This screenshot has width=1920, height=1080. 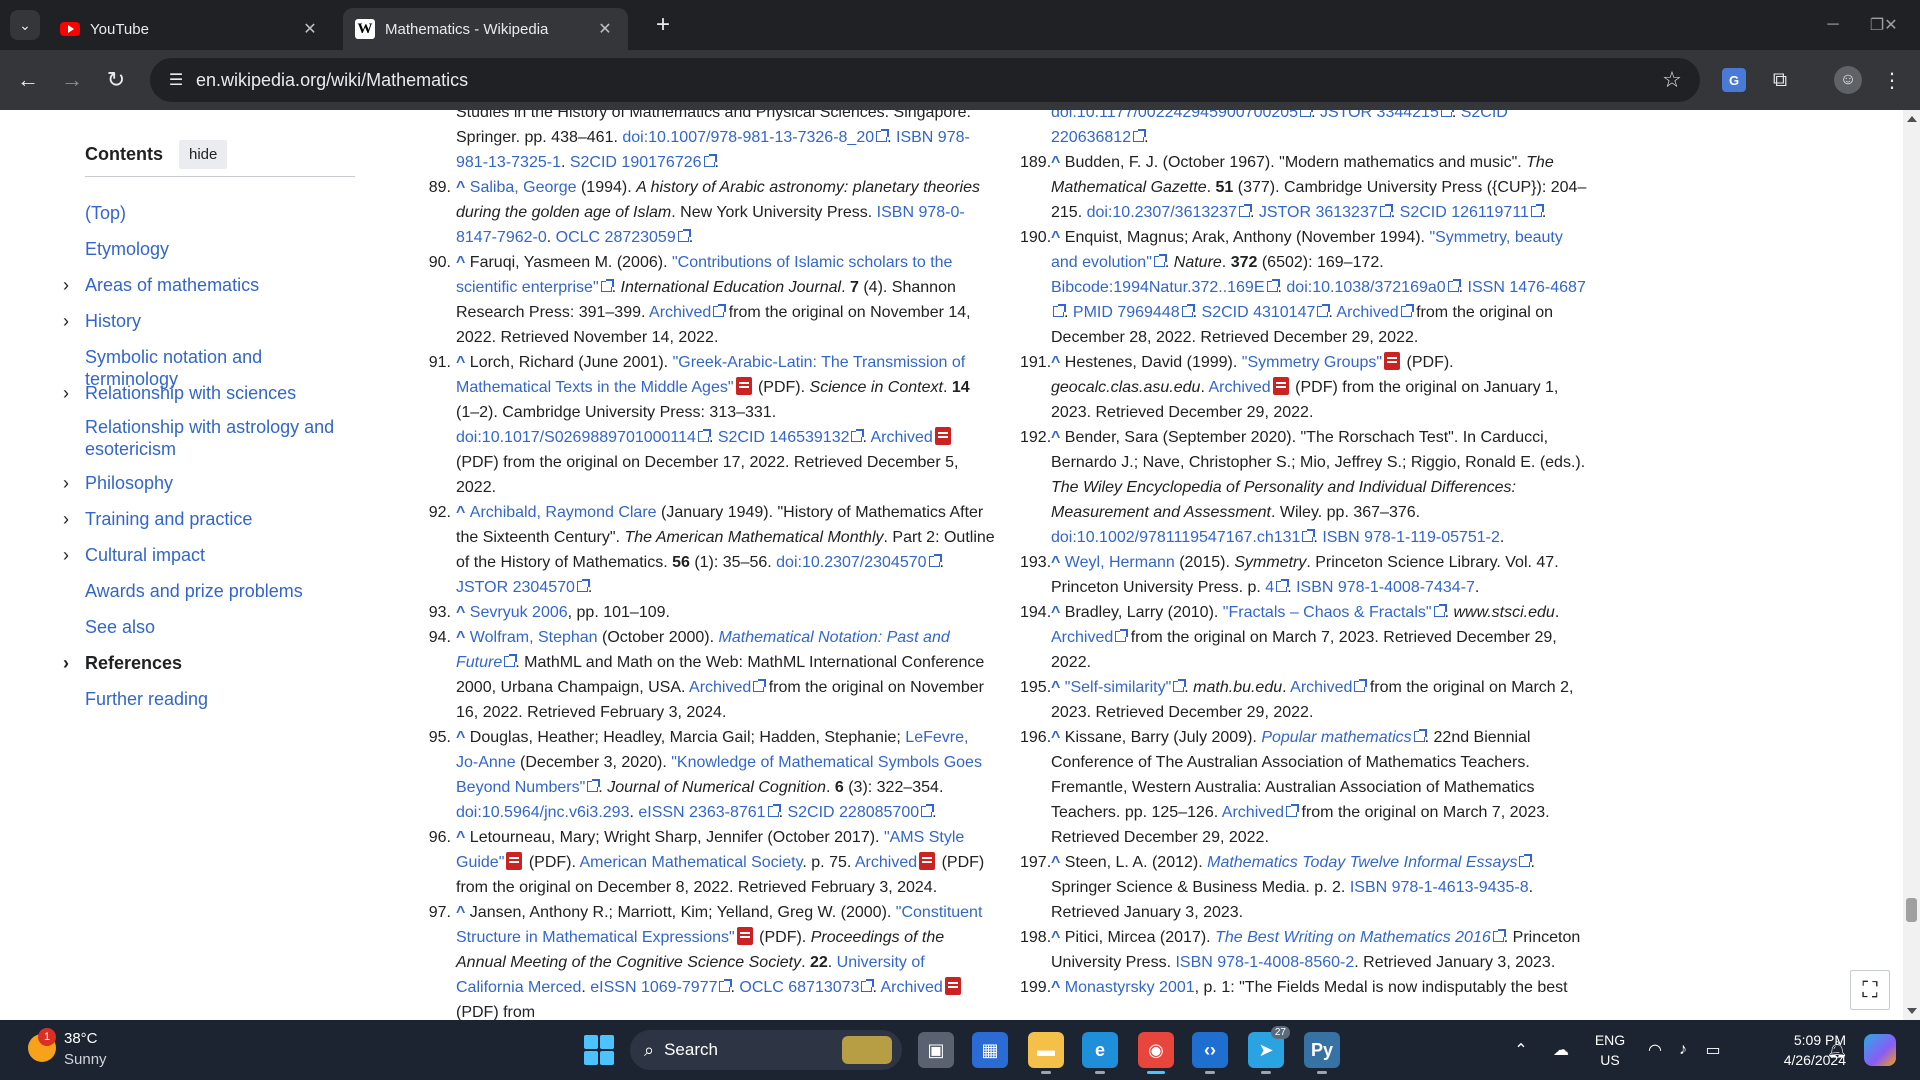 What do you see at coordinates (1046, 1053) in the screenshot?
I see `folder-icon: ▬` at bounding box center [1046, 1053].